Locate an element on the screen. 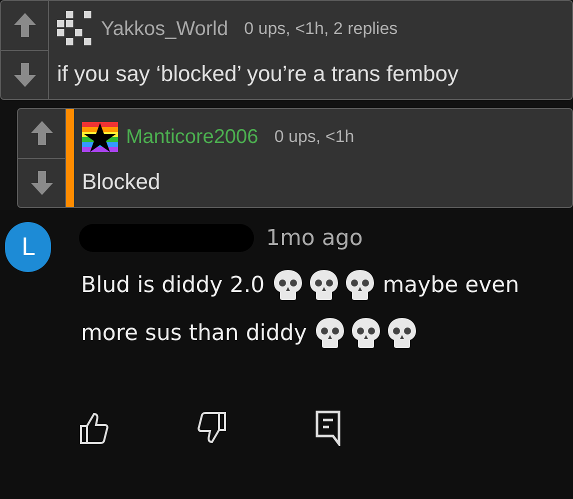  comment-text: if you say ‘blocked’ you’re a trans femboy is located at coordinates (257, 74).